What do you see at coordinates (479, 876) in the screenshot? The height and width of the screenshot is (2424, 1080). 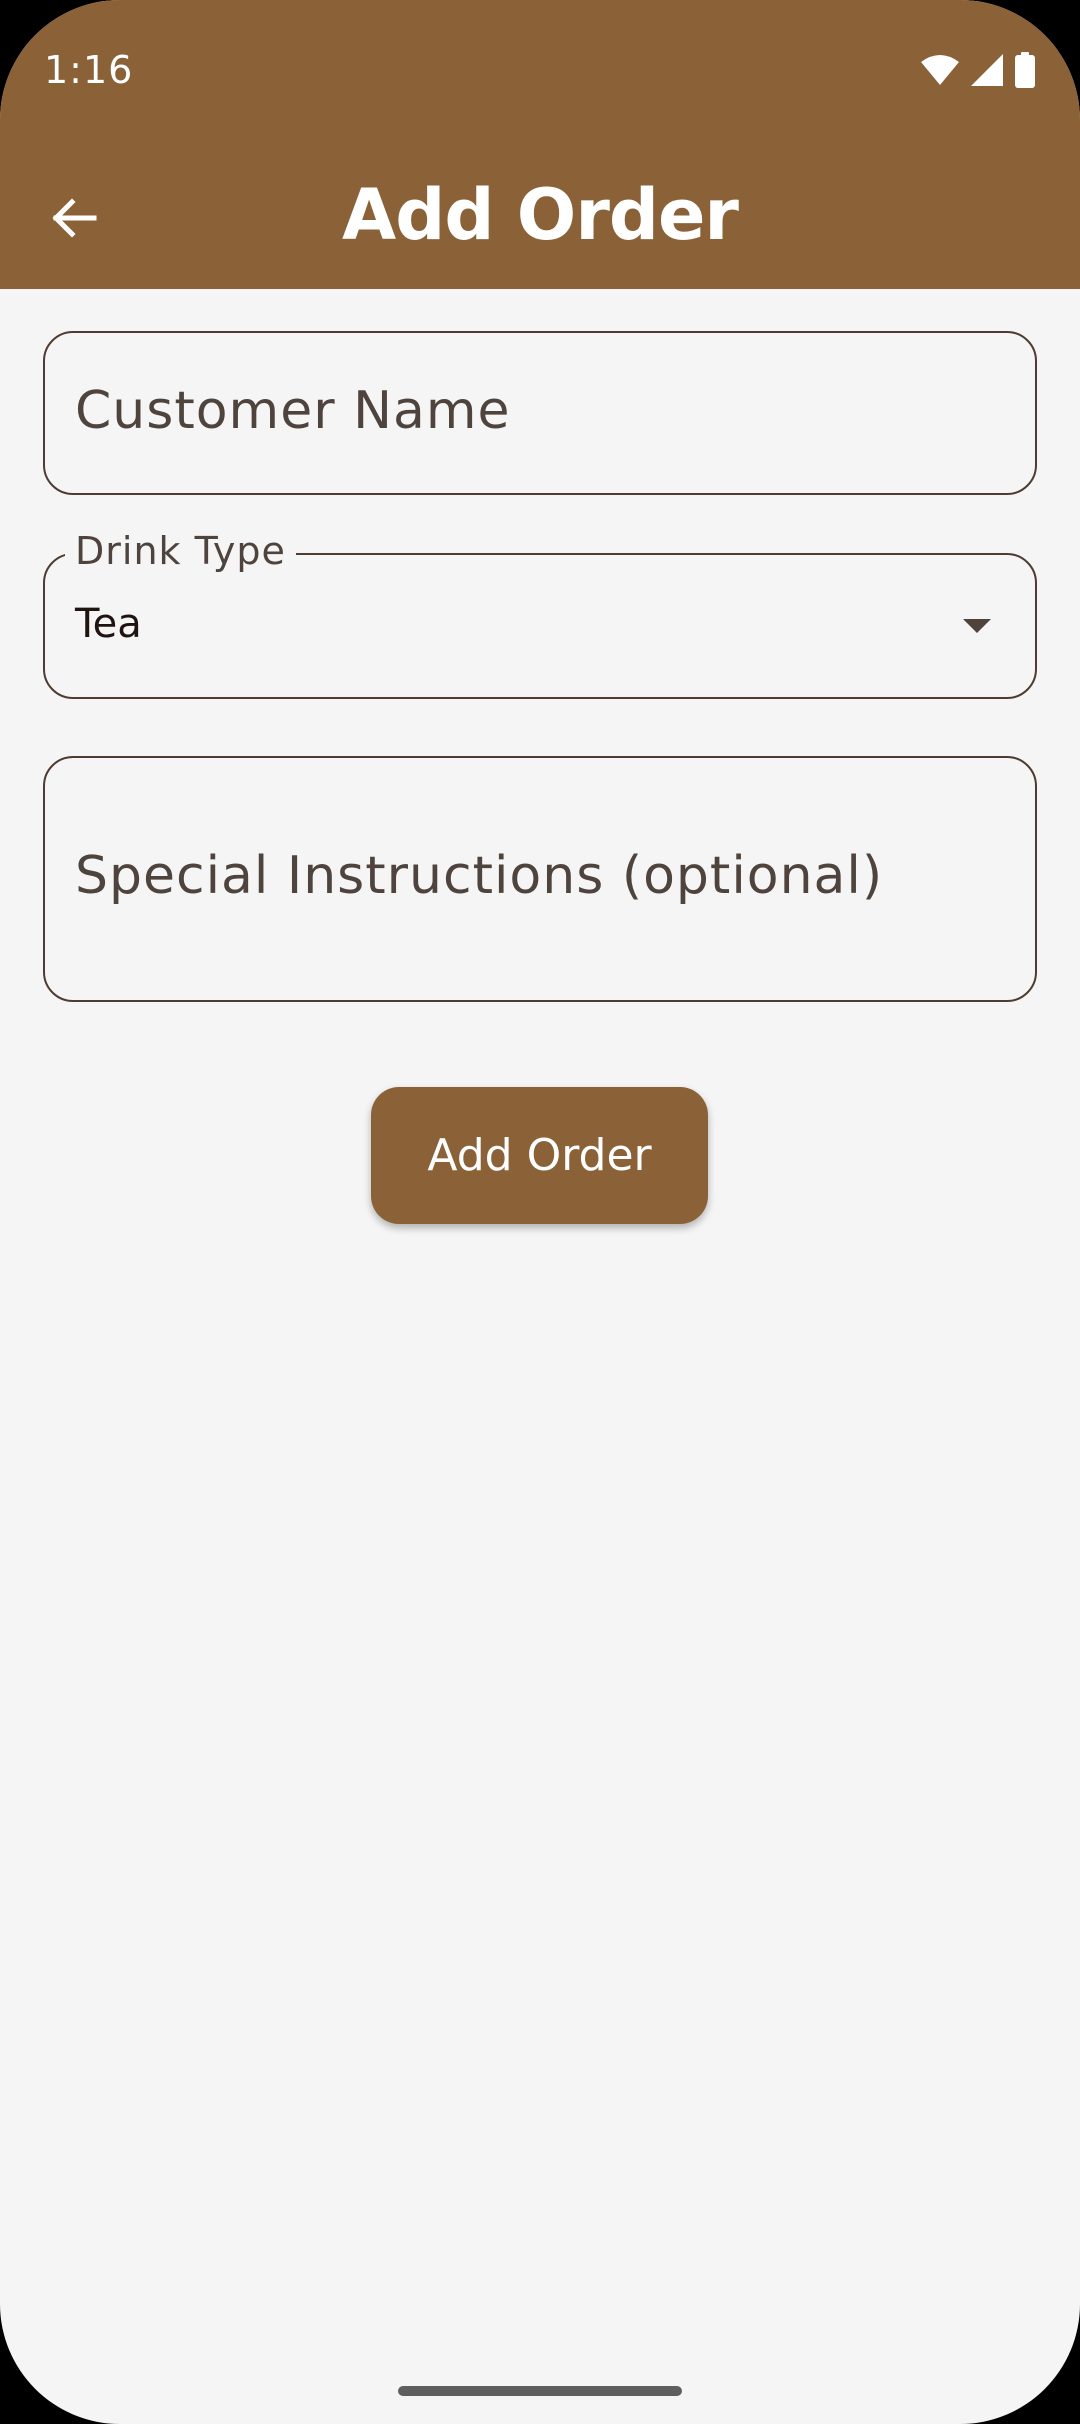 I see `special-instructions-placeholder: Special Instructions (optional)` at bounding box center [479, 876].